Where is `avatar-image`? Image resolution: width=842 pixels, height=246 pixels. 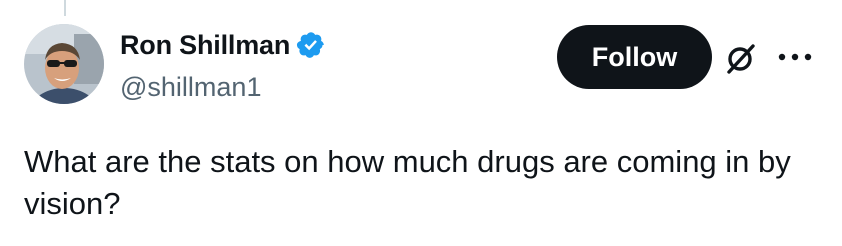 avatar-image is located at coordinates (64, 64).